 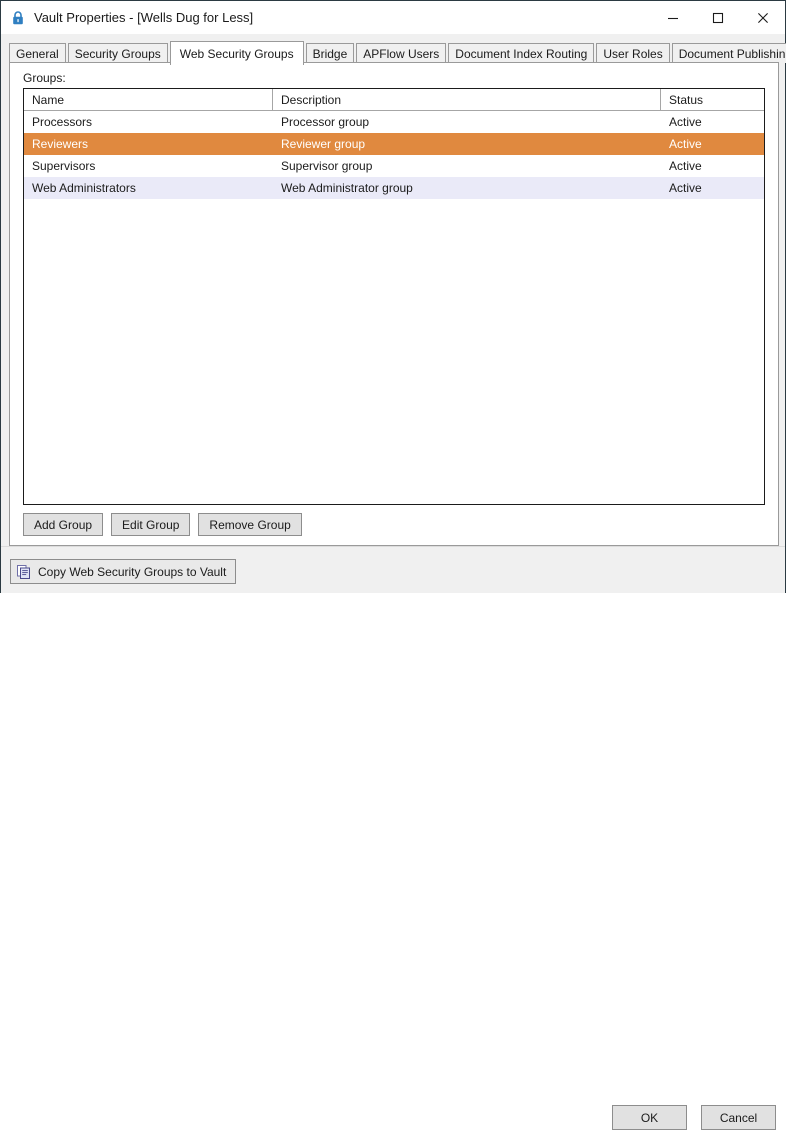 I want to click on tab-label: Web Security Groups, so click(x=236, y=53).